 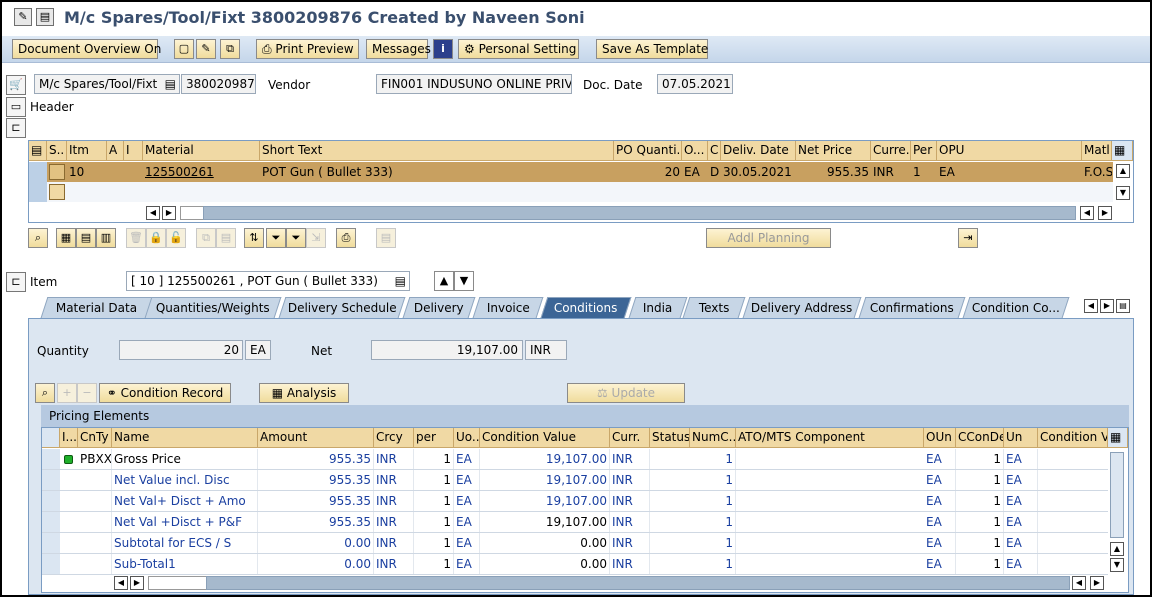 I want to click on paste-row-icon: ▤, so click(x=226, y=238).